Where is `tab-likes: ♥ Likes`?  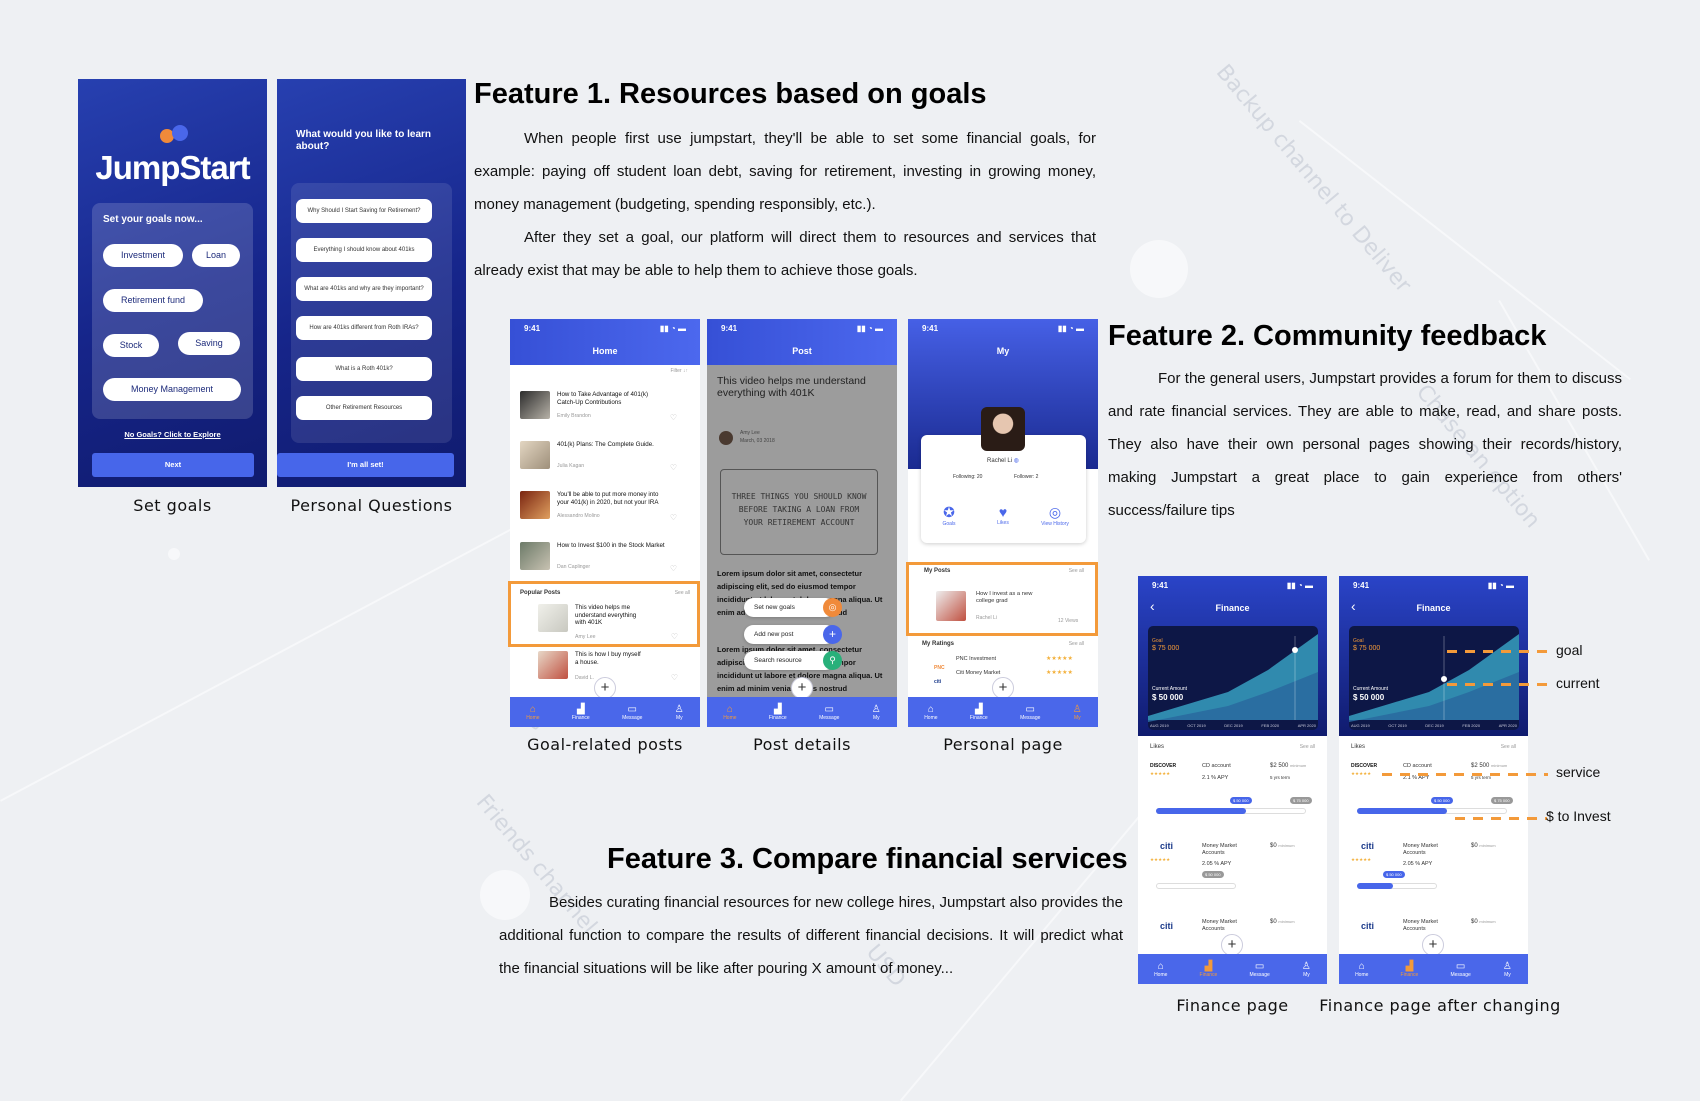 tab-likes: ♥ Likes is located at coordinates (1003, 515).